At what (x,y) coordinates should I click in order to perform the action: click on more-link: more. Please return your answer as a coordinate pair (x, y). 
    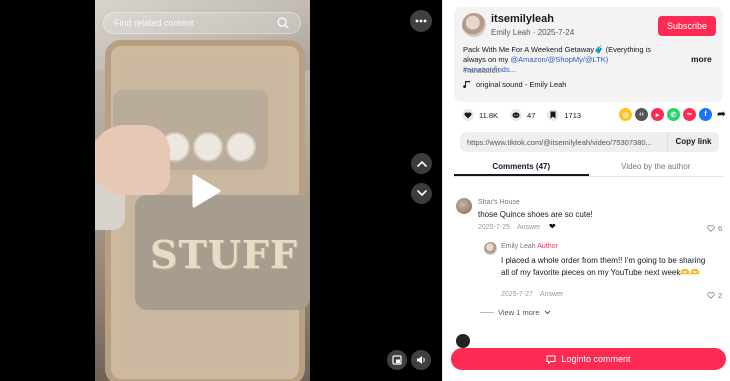
    Looking at the image, I should click on (701, 59).